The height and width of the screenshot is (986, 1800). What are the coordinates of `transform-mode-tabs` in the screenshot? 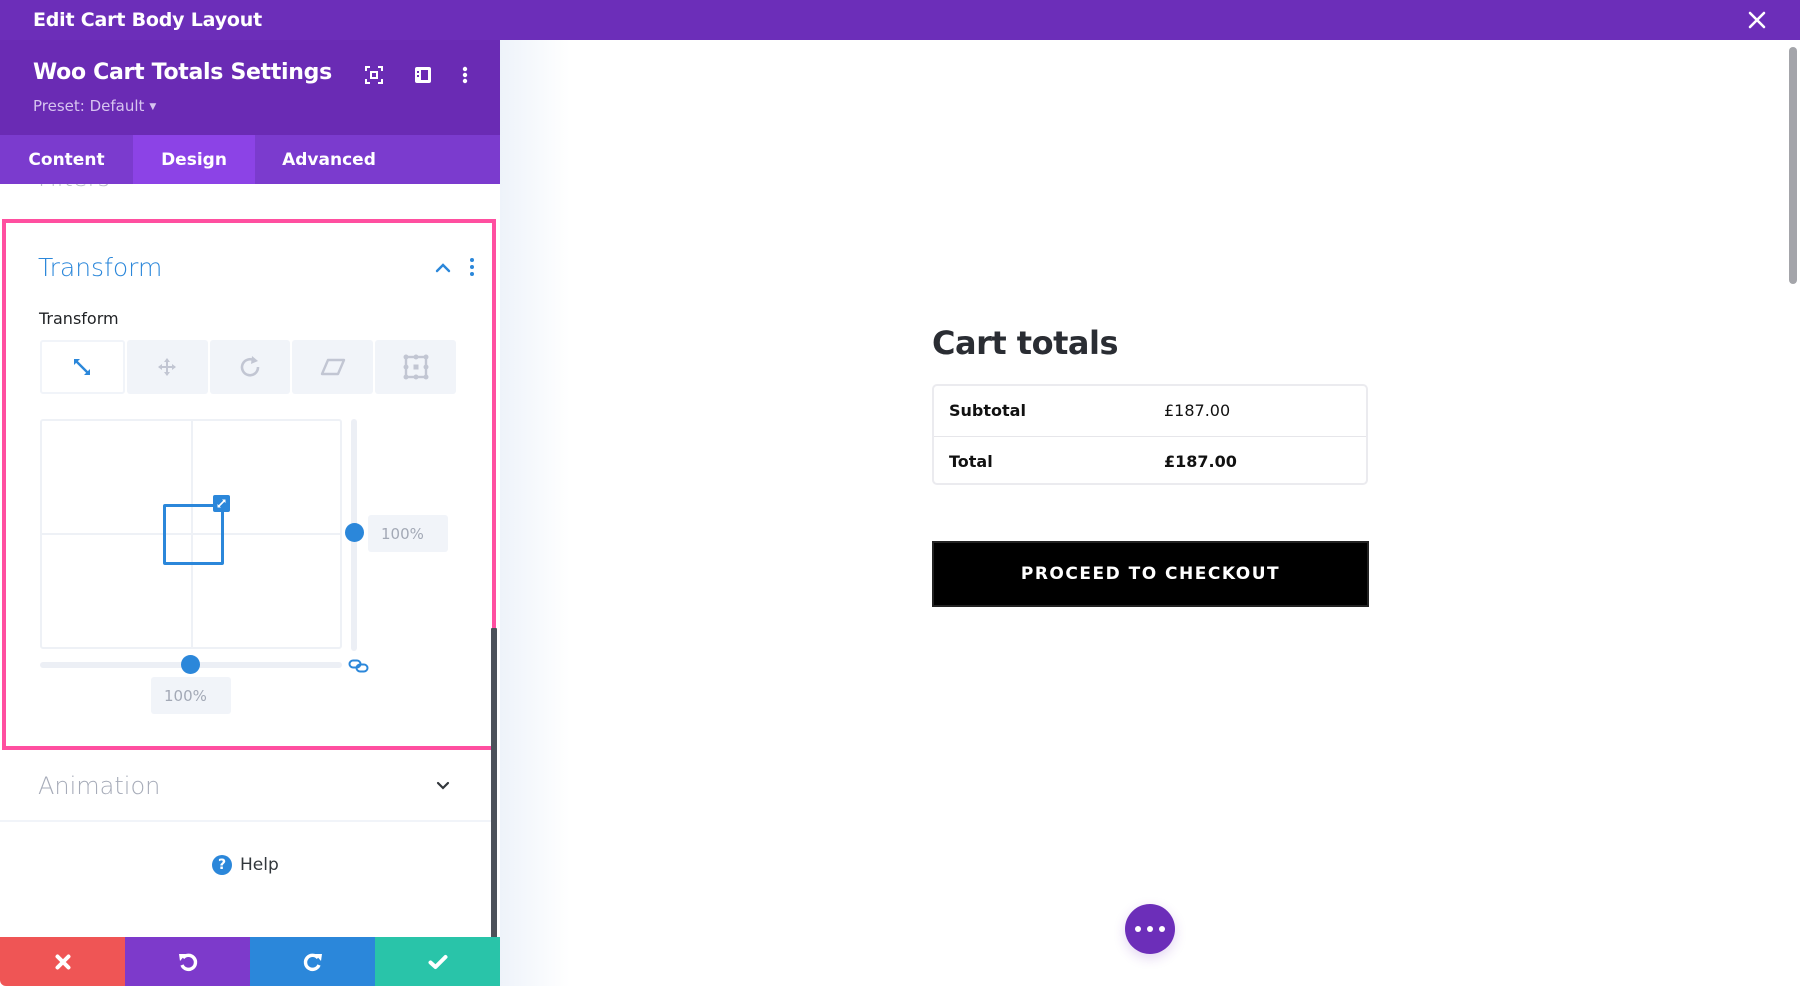 It's located at (248, 367).